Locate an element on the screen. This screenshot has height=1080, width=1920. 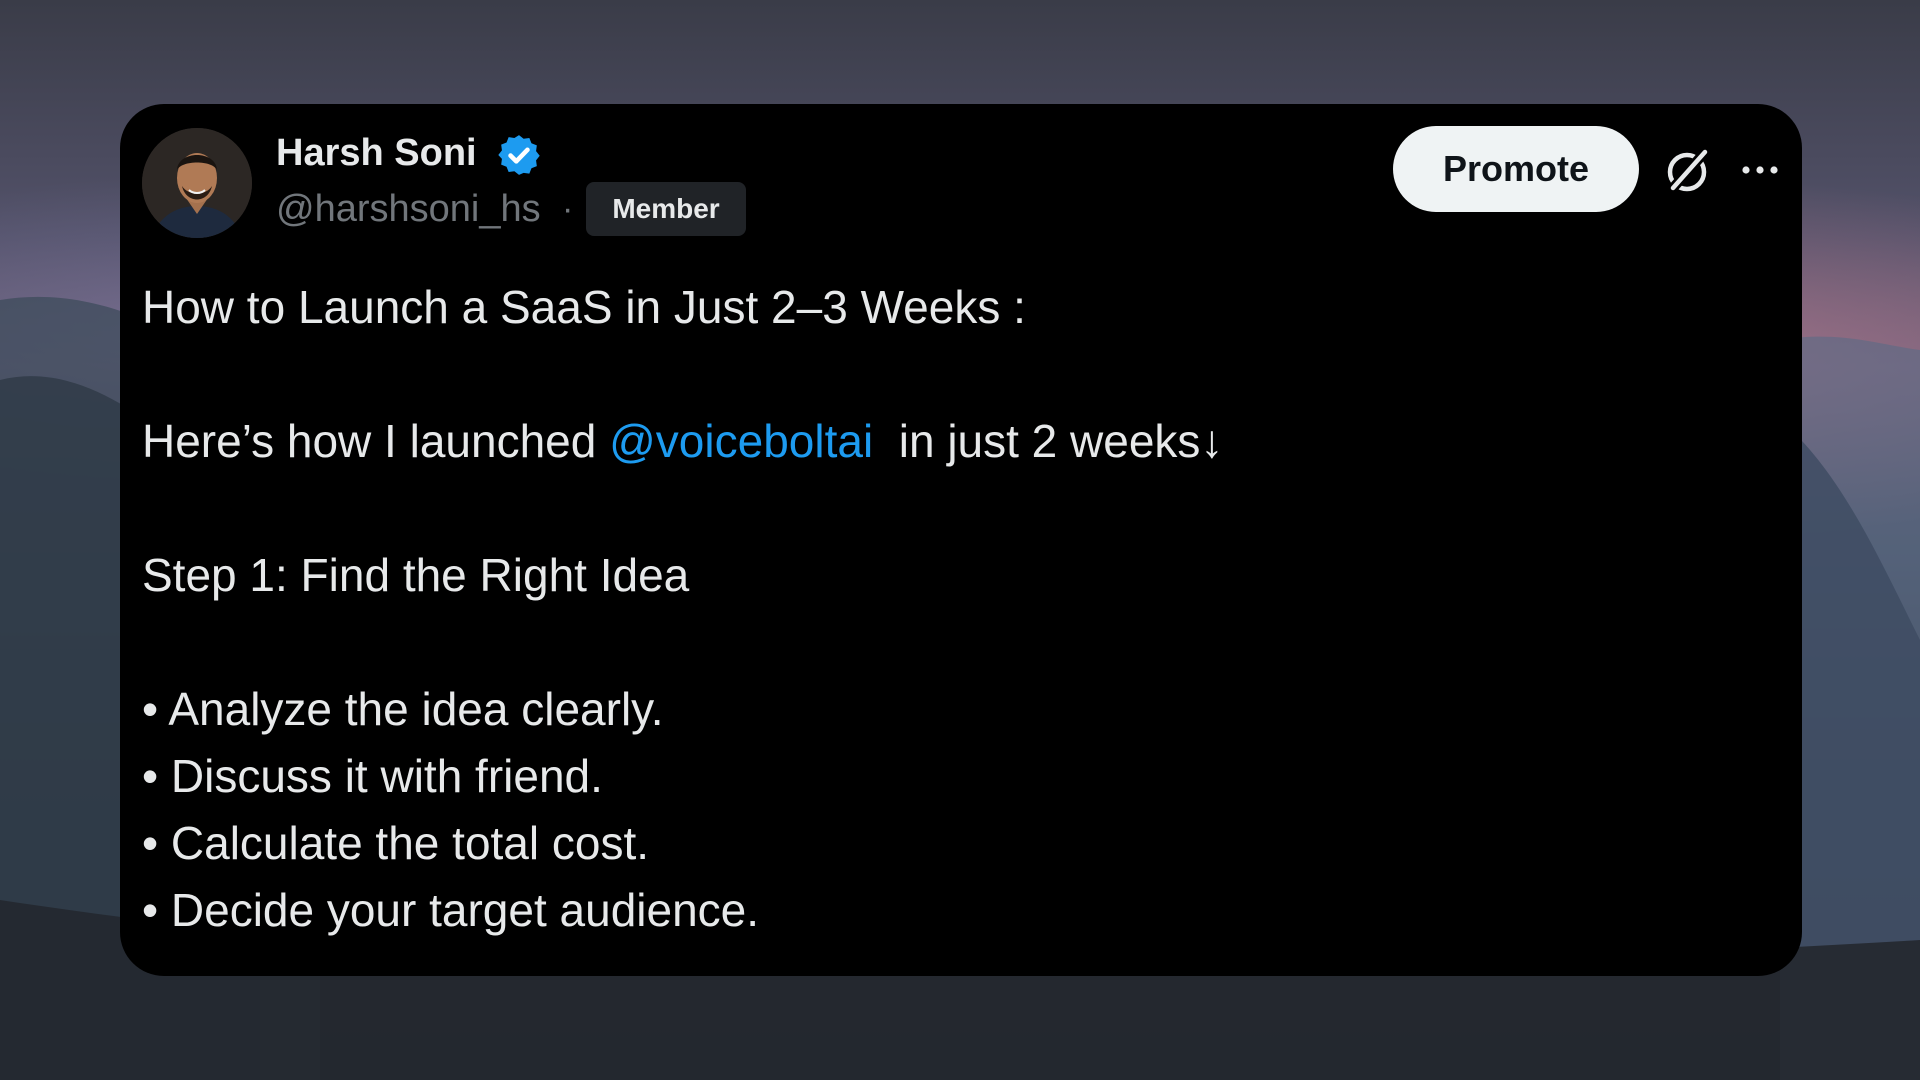
verified-badge-icon is located at coordinates (519, 155).